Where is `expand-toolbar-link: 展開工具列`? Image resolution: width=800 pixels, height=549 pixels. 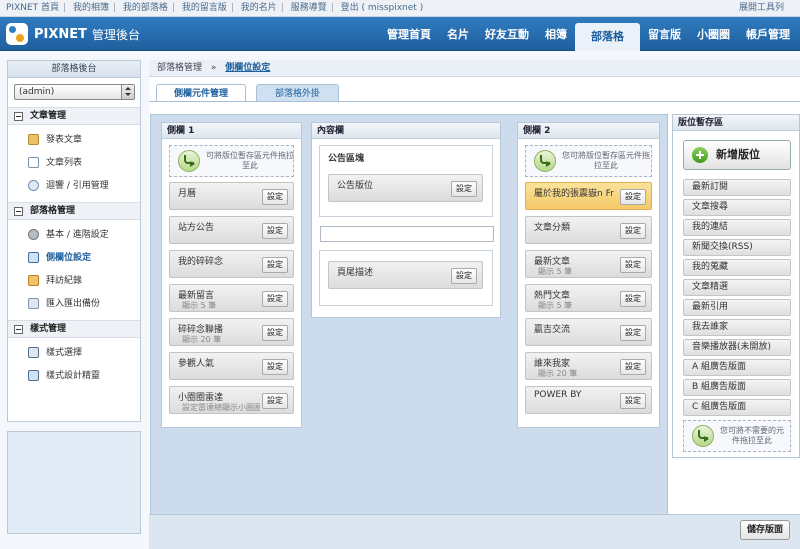 expand-toolbar-link: 展開工具列 is located at coordinates (761, 8).